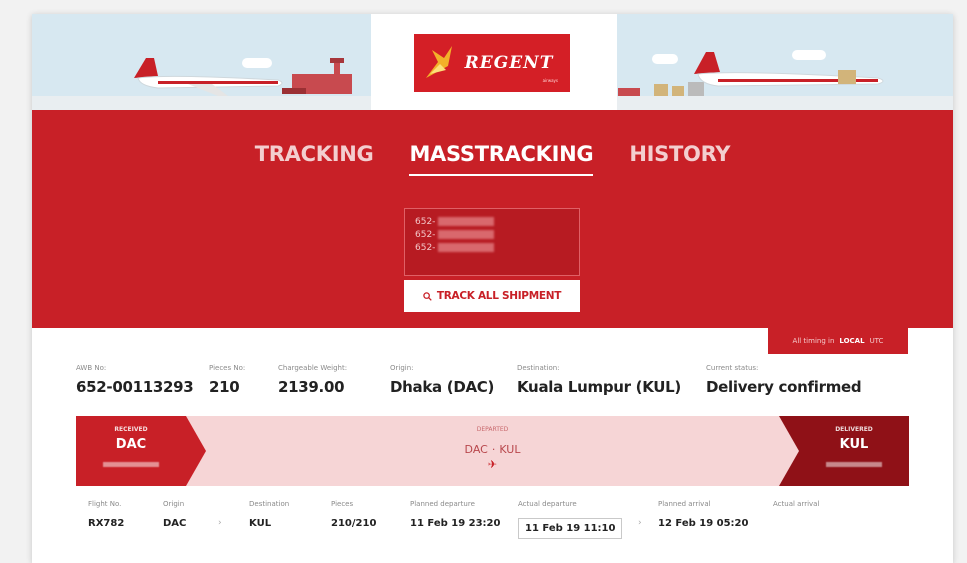 The width and height of the screenshot is (967, 563). I want to click on received-step: RECEIVED DAC, so click(141, 451).